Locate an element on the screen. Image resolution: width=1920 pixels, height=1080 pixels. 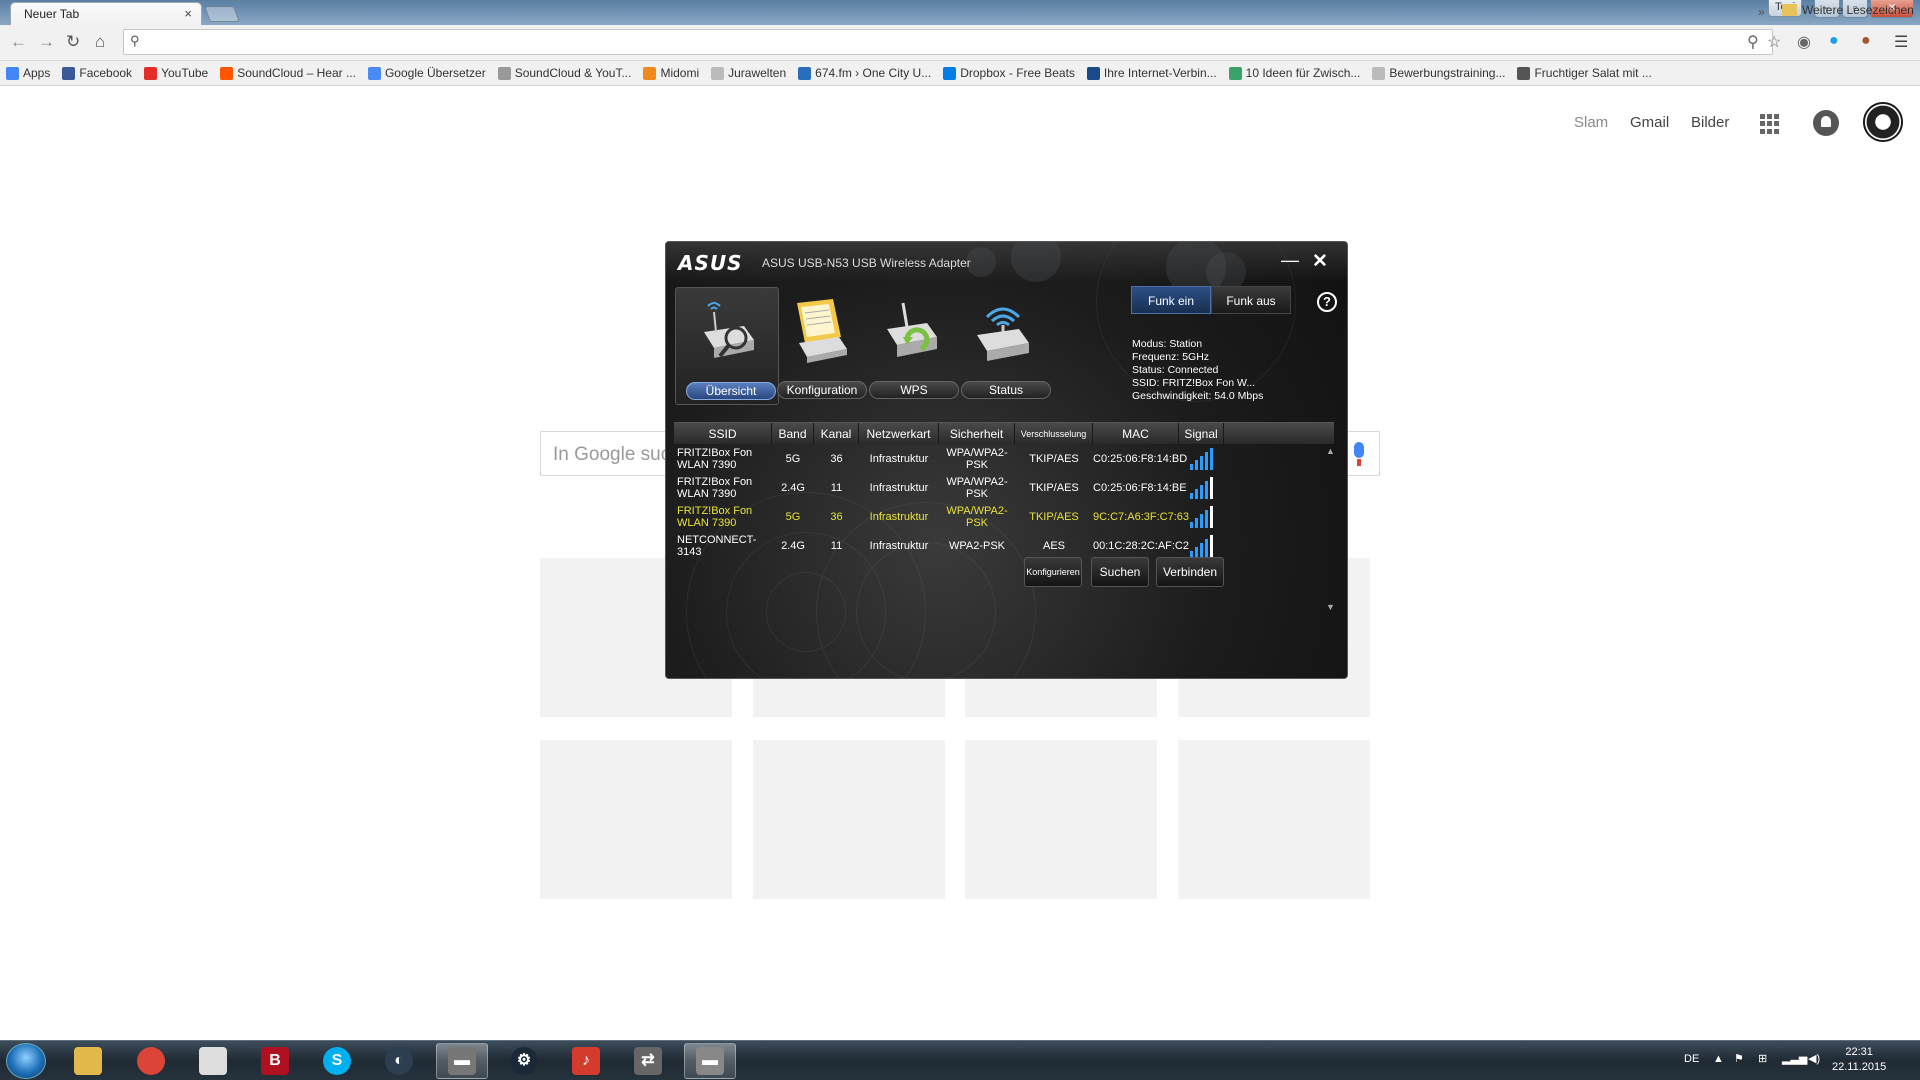
bookmark-item: Facebook is located at coordinates (97, 73).